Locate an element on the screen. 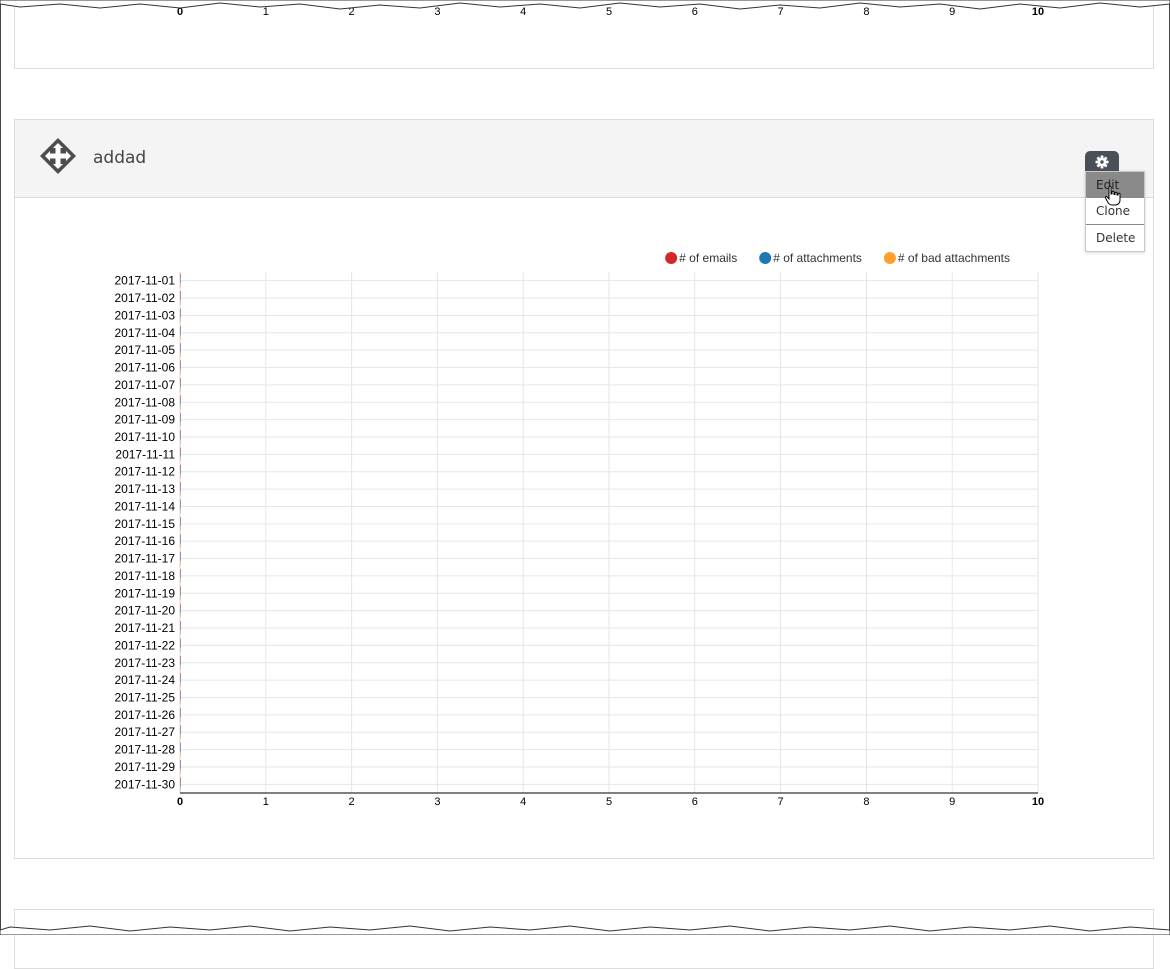 This screenshot has width=1170, height=969. y-tick-label: 2017-11-22 is located at coordinates (145, 645).